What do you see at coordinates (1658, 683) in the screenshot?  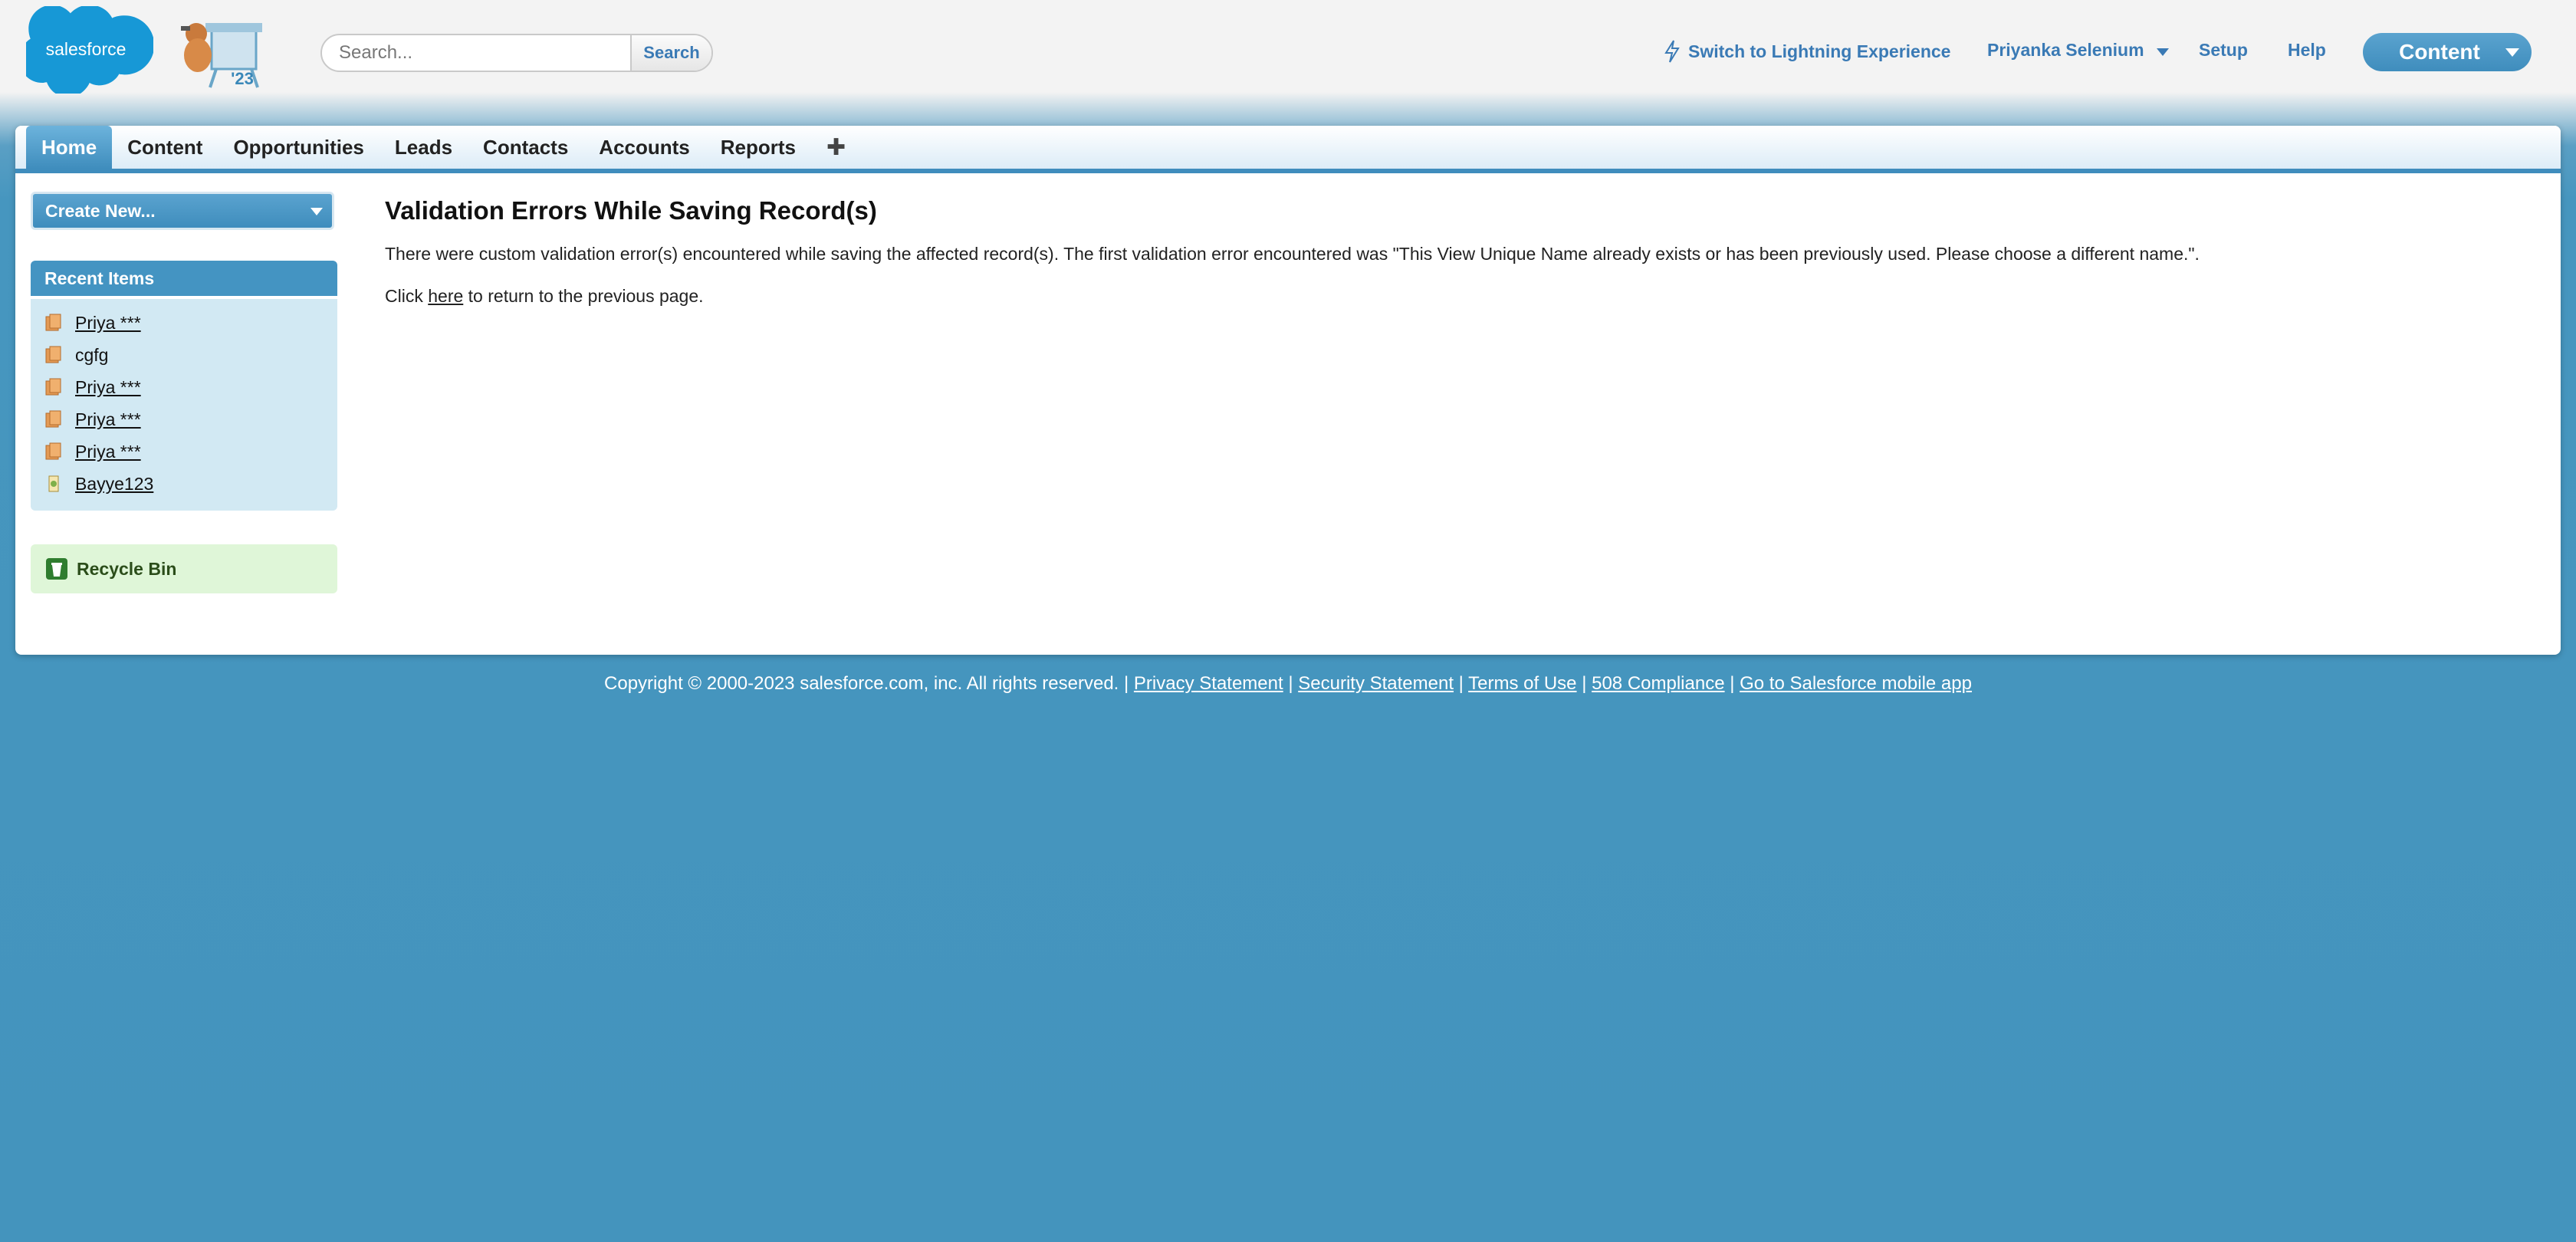 I see `508-compliance-link: 508 Compliance` at bounding box center [1658, 683].